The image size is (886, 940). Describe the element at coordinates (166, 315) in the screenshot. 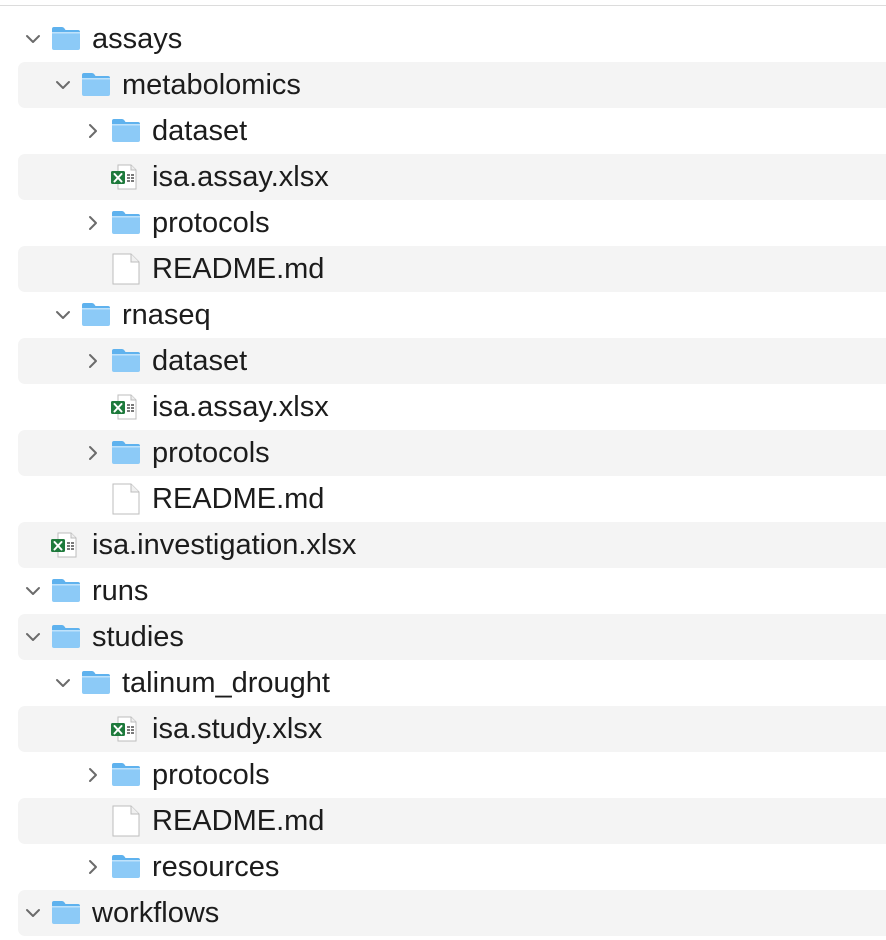

I see `item-label: rnaseq` at that location.